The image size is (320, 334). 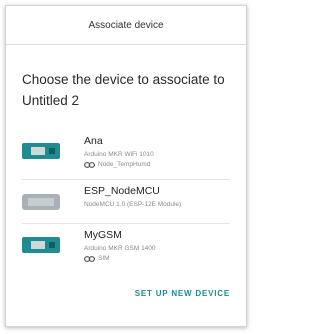 I want to click on dialog-title: Associate device, so click(x=126, y=25).